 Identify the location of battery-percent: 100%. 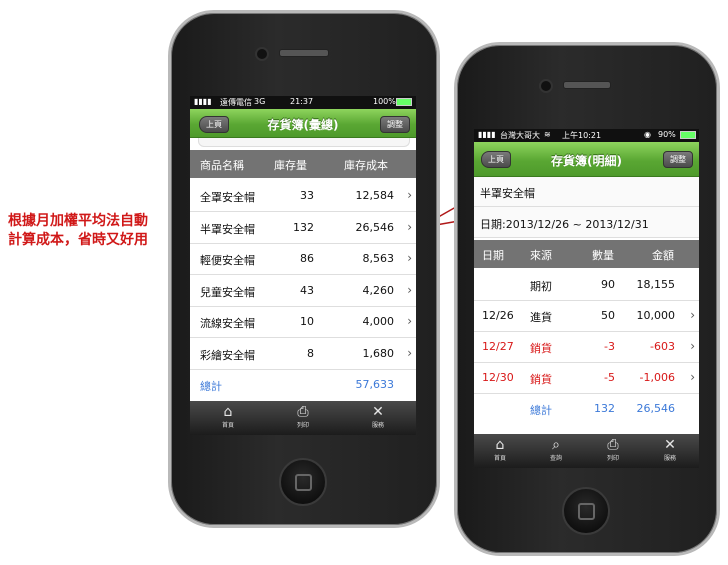
(384, 101).